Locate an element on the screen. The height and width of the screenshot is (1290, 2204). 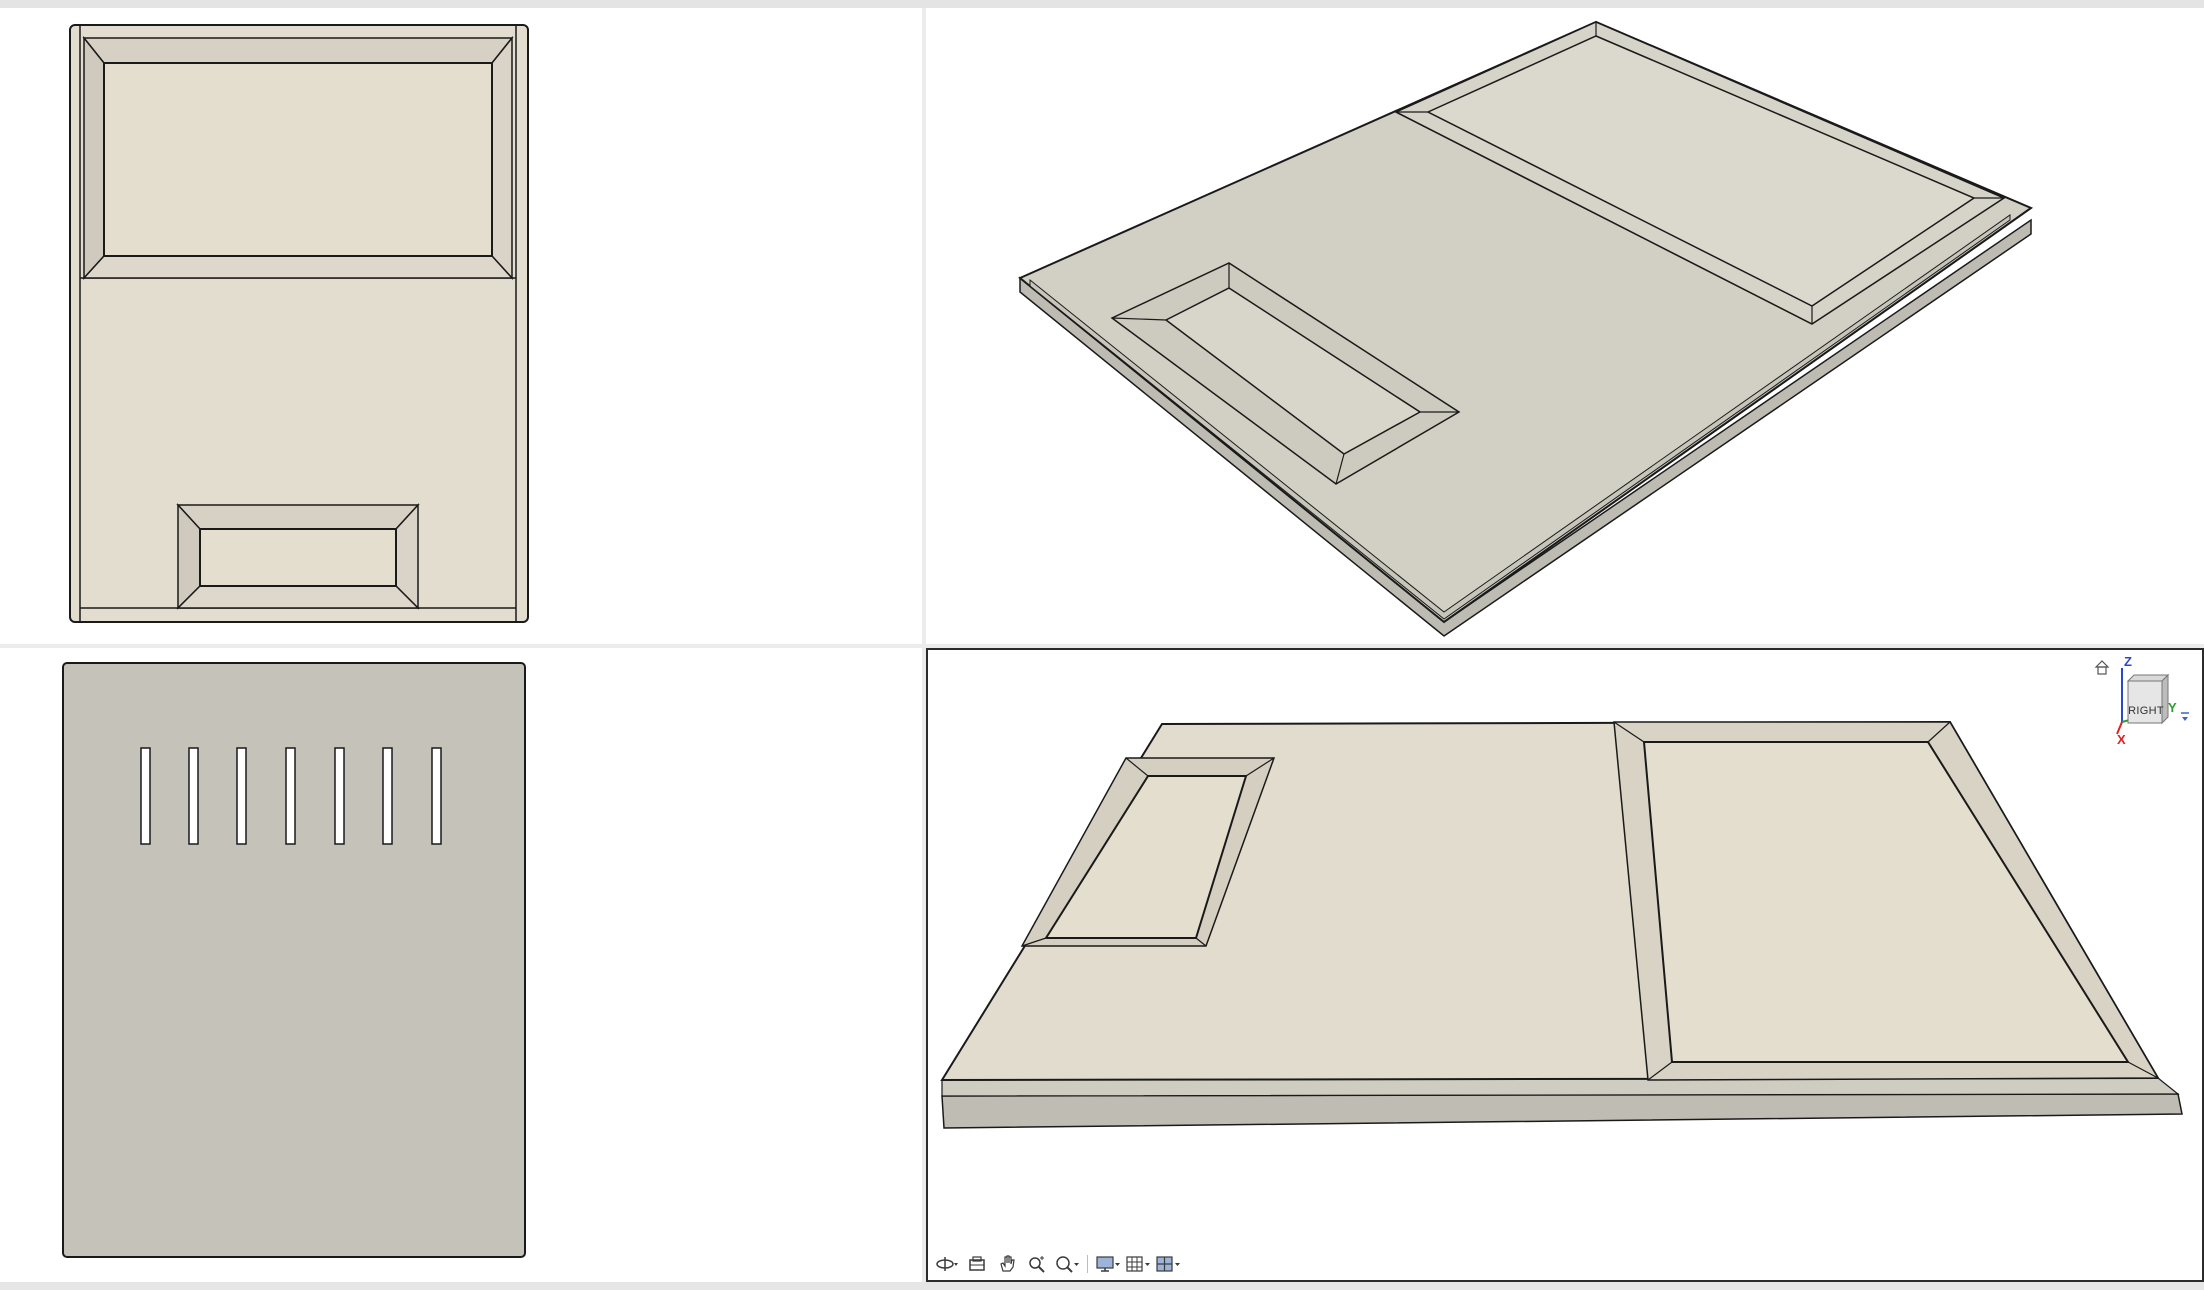
viewports-button is located at coordinates (1168, 1264).